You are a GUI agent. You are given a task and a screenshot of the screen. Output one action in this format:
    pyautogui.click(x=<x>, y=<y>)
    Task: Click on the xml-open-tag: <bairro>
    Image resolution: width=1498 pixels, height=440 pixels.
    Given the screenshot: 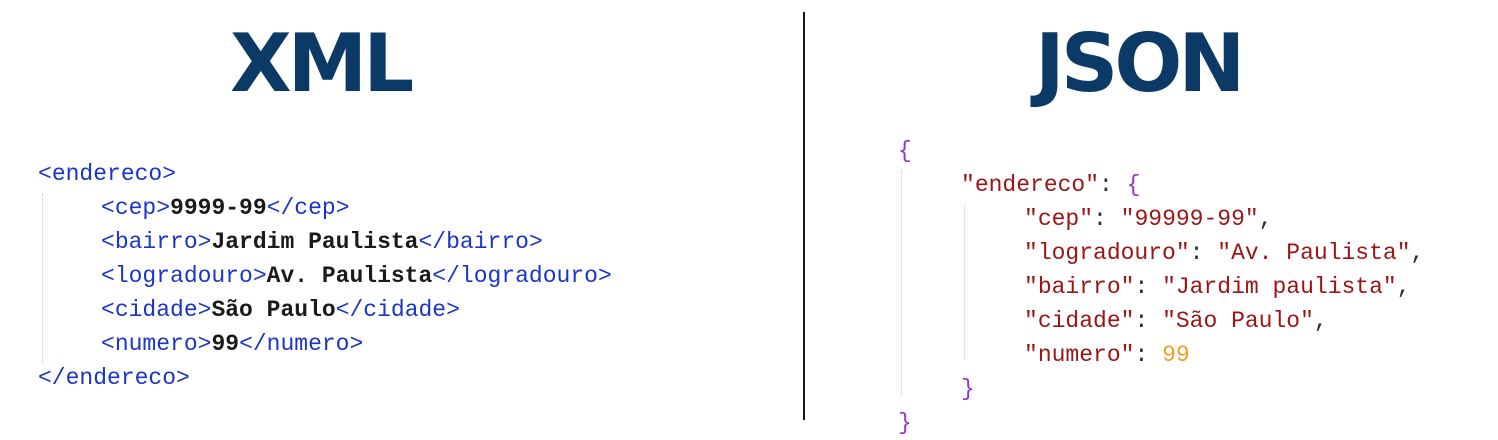 What is the action you would take?
    pyautogui.click(x=156, y=242)
    